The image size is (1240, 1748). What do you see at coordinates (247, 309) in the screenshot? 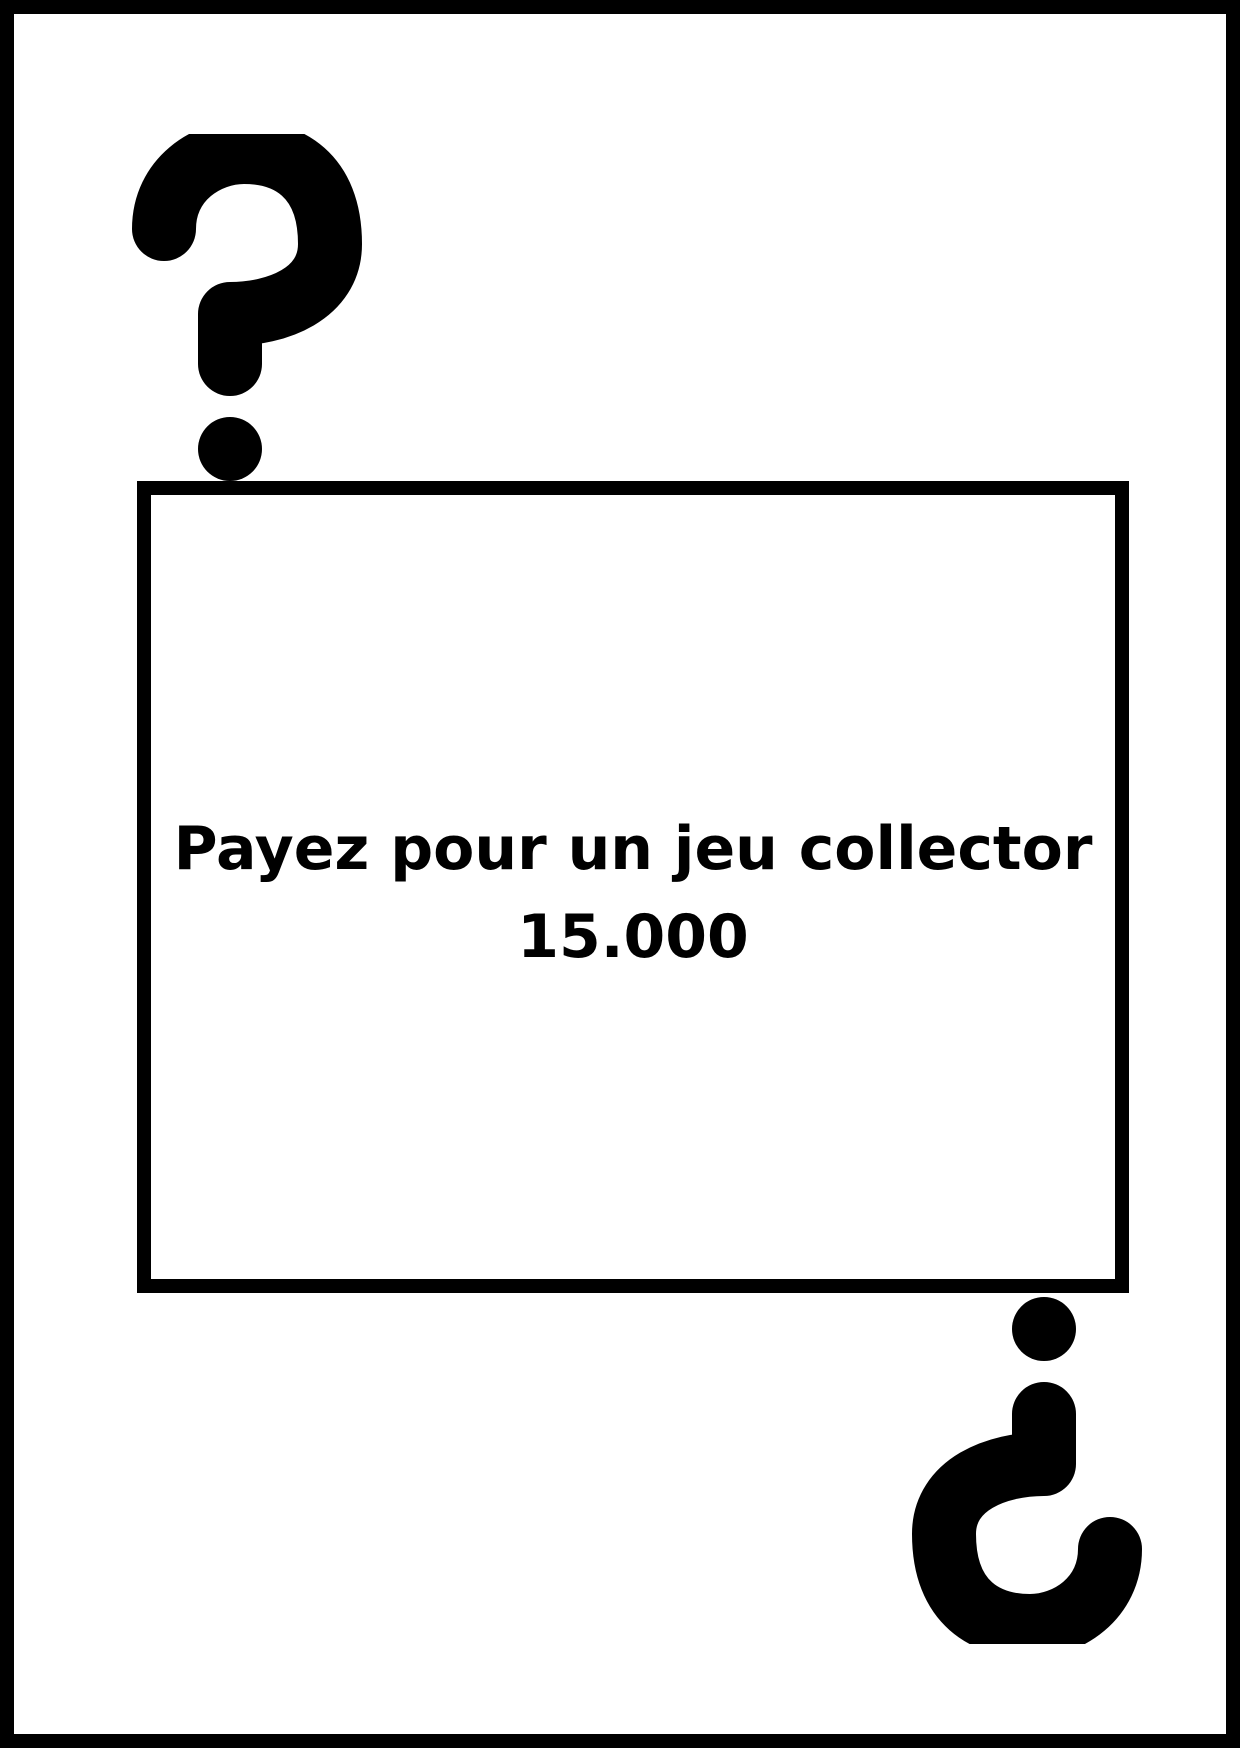
I see `question-mark-icon` at bounding box center [247, 309].